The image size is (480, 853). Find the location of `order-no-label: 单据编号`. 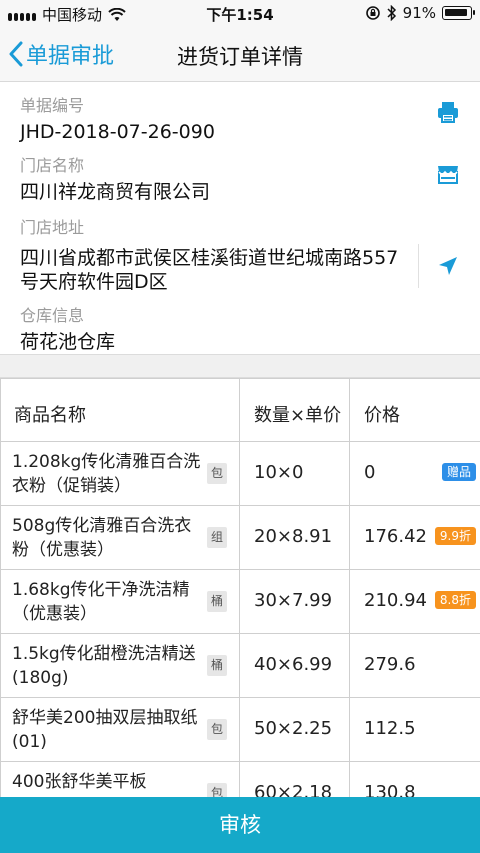

order-no-label: 单据编号 is located at coordinates (52, 105).